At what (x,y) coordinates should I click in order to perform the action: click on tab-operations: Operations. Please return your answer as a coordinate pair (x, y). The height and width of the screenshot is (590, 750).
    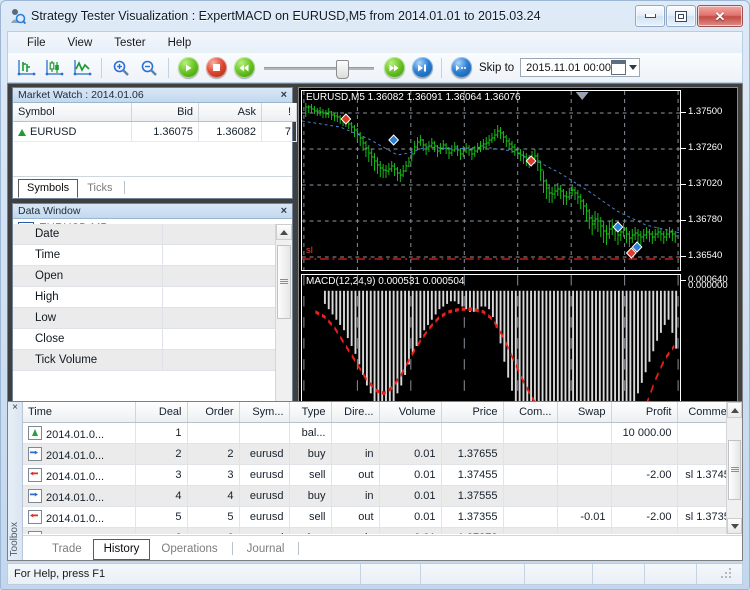
    Looking at the image, I should click on (189, 549).